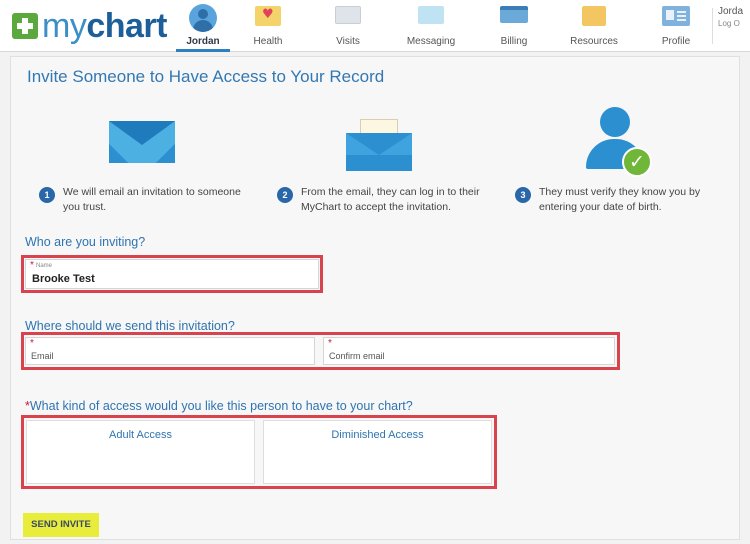 Image resolution: width=750 pixels, height=544 pixels. I want to click on mychart-logo: mychart, so click(89, 26).